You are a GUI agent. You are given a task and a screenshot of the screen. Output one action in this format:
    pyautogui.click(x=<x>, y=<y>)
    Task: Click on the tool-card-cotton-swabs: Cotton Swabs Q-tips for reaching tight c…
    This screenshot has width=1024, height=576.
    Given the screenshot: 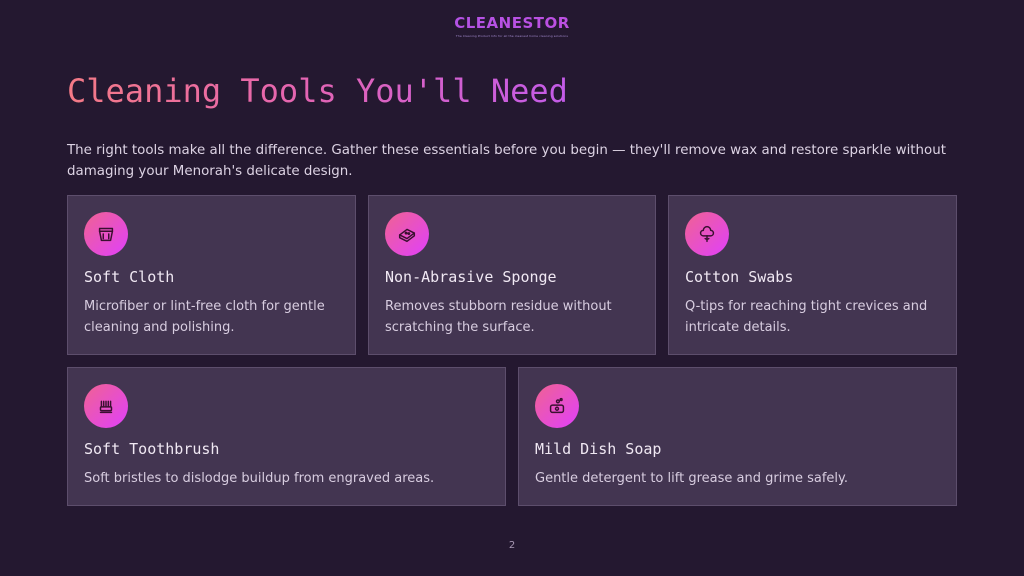 What is the action you would take?
    pyautogui.click(x=812, y=275)
    